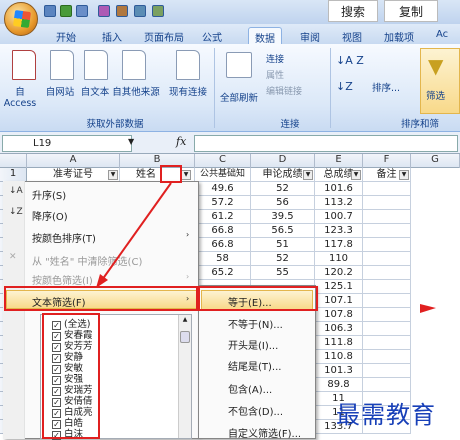  What do you see at coordinates (428, 308) in the screenshot?
I see `right-pointer-icon` at bounding box center [428, 308].